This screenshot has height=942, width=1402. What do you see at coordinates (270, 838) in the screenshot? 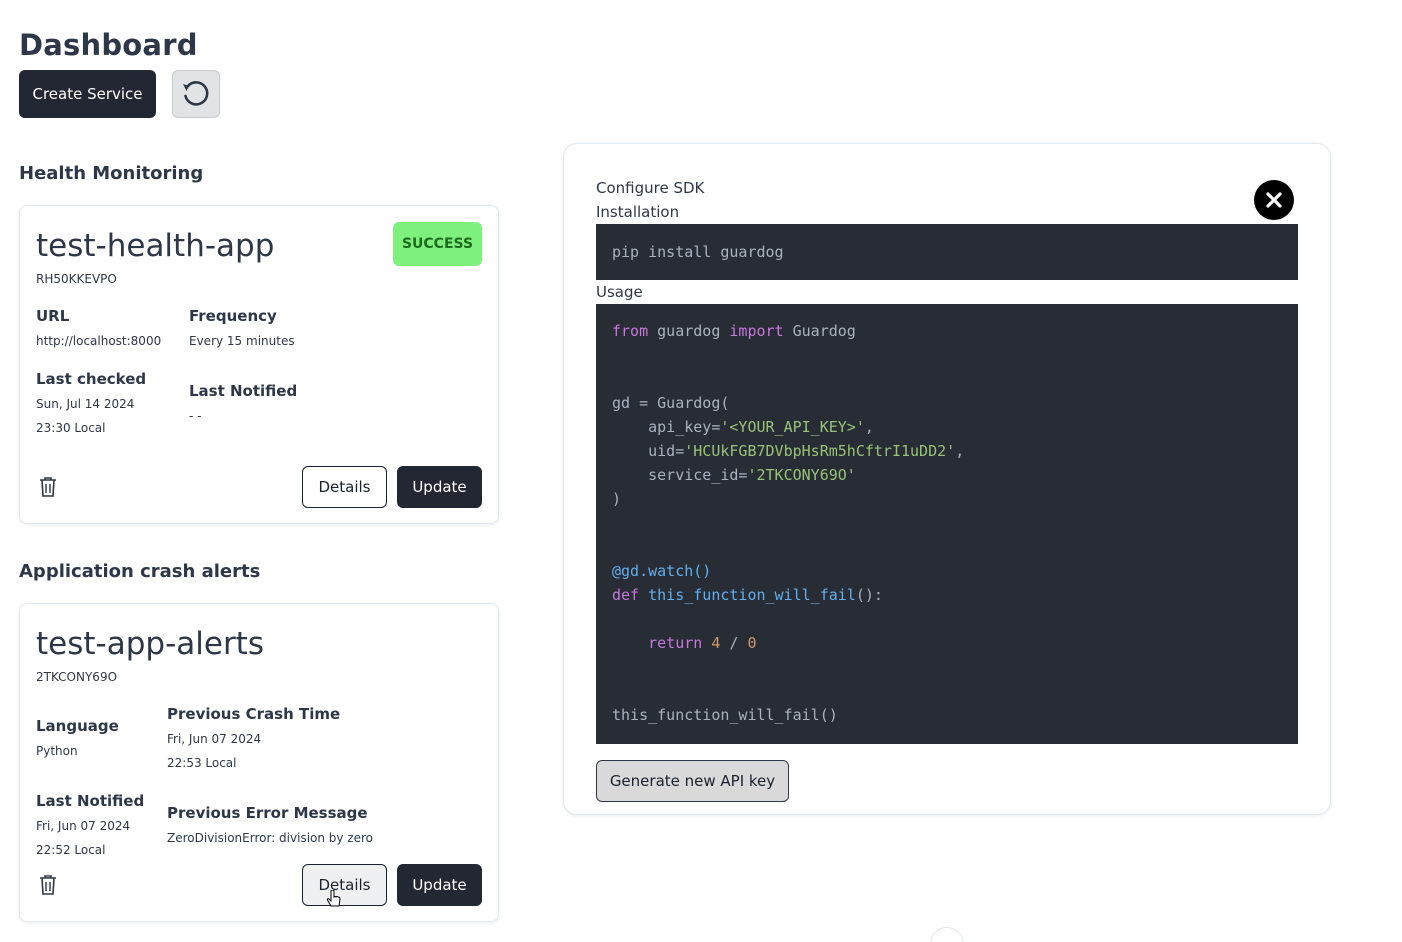
I see `prev-error-value: ZeroDivisionError: division by zero` at bounding box center [270, 838].